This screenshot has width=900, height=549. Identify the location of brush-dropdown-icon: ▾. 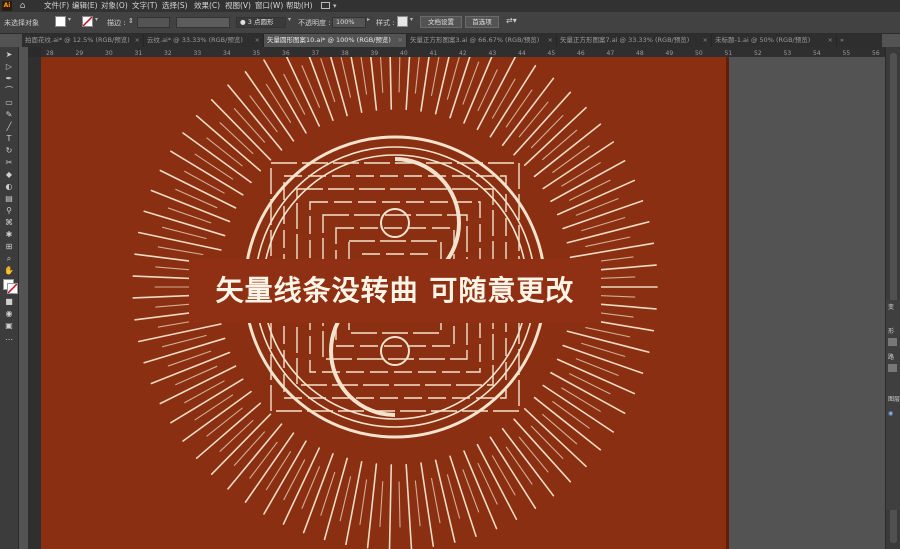
(289, 19).